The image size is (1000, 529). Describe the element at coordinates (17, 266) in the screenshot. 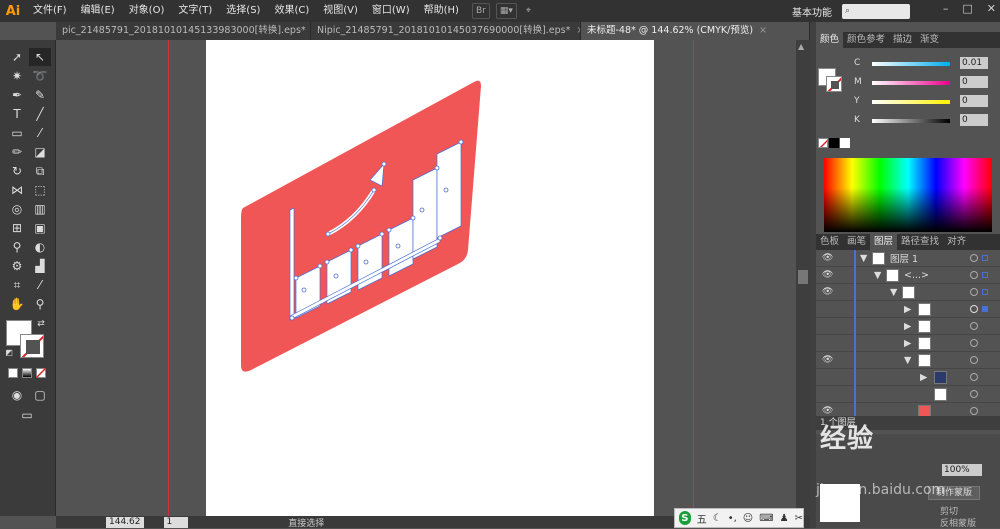

I see `symbol-sprayer-icon: ⚙` at that location.